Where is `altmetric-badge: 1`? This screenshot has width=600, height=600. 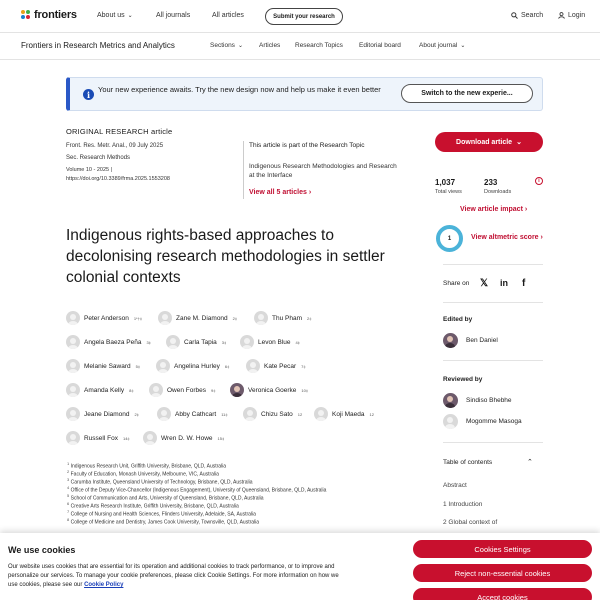 altmetric-badge: 1 is located at coordinates (449, 238).